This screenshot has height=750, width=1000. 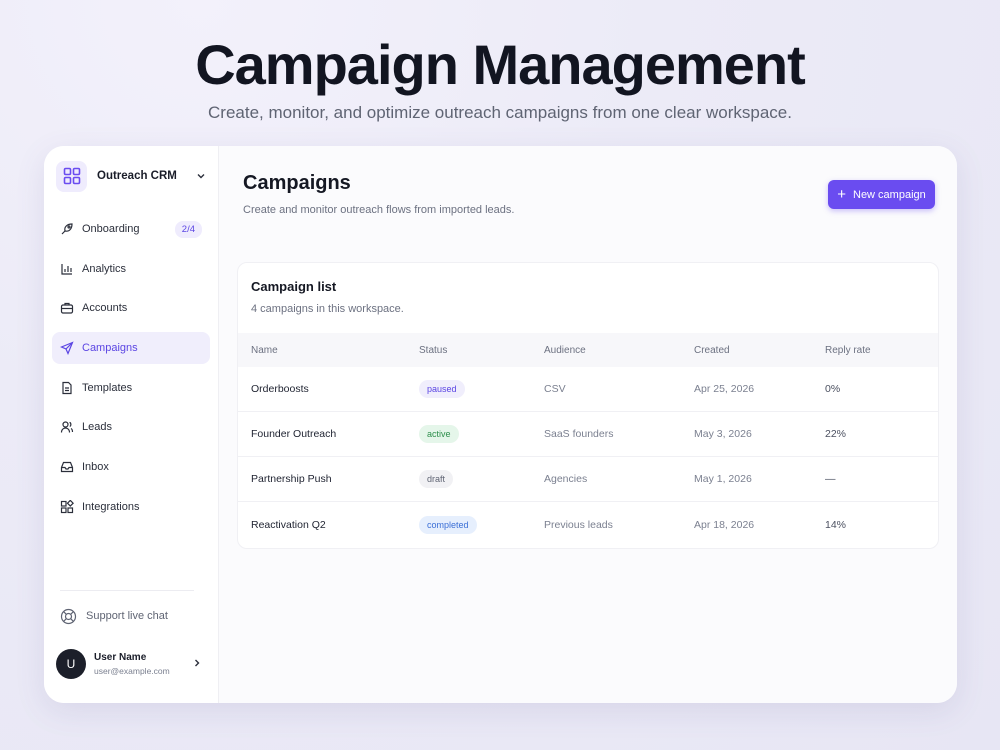 What do you see at coordinates (619, 350) in the screenshot?
I see `column-header-audience: Audience` at bounding box center [619, 350].